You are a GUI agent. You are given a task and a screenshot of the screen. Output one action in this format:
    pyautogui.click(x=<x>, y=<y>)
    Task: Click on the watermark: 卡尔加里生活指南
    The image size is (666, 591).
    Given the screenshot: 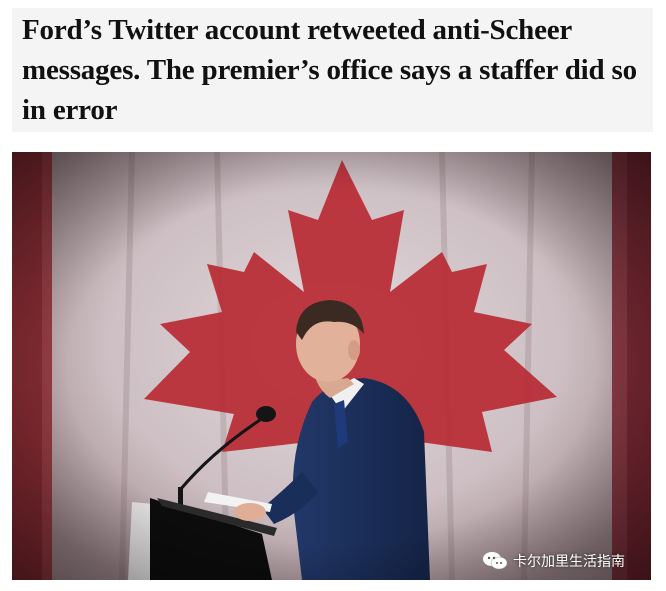 What is the action you would take?
    pyautogui.click(x=553, y=561)
    